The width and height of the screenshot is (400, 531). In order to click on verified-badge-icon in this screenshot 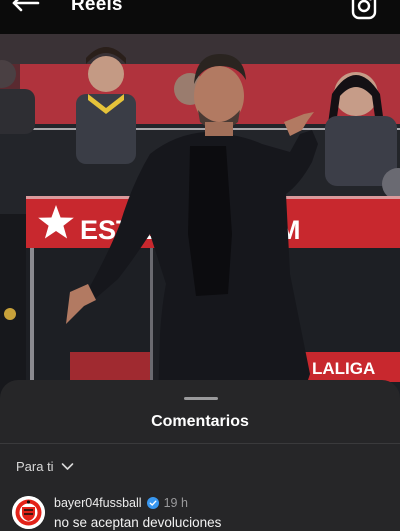, I will do `click(152, 503)`.